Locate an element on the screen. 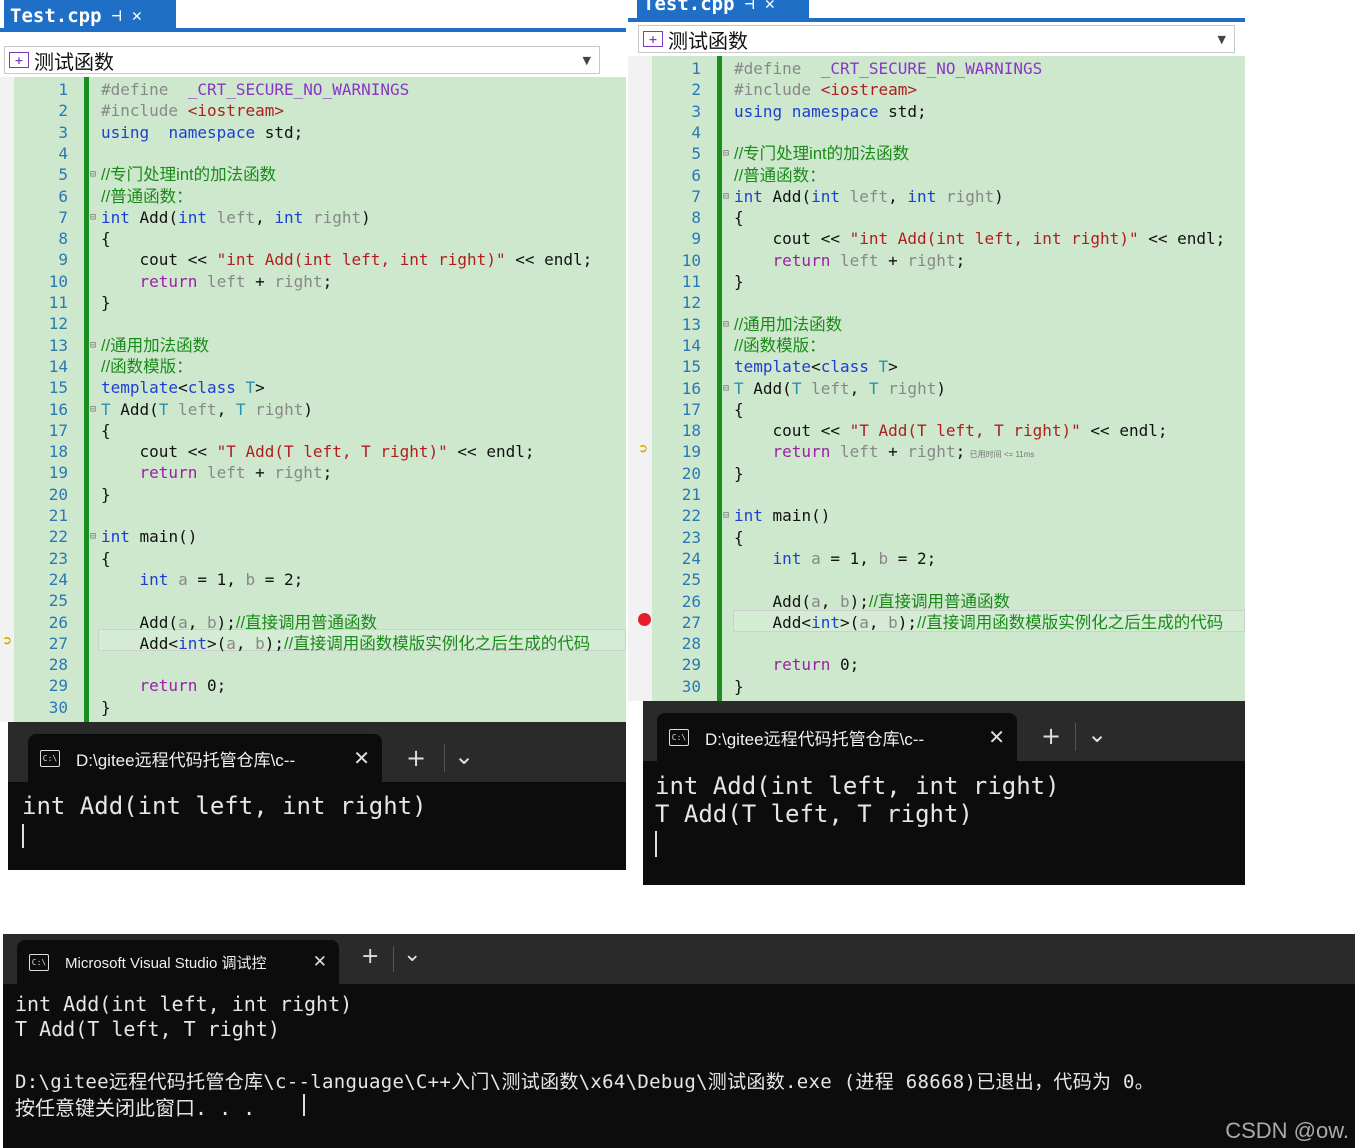  code-token: + is located at coordinates (260, 281).